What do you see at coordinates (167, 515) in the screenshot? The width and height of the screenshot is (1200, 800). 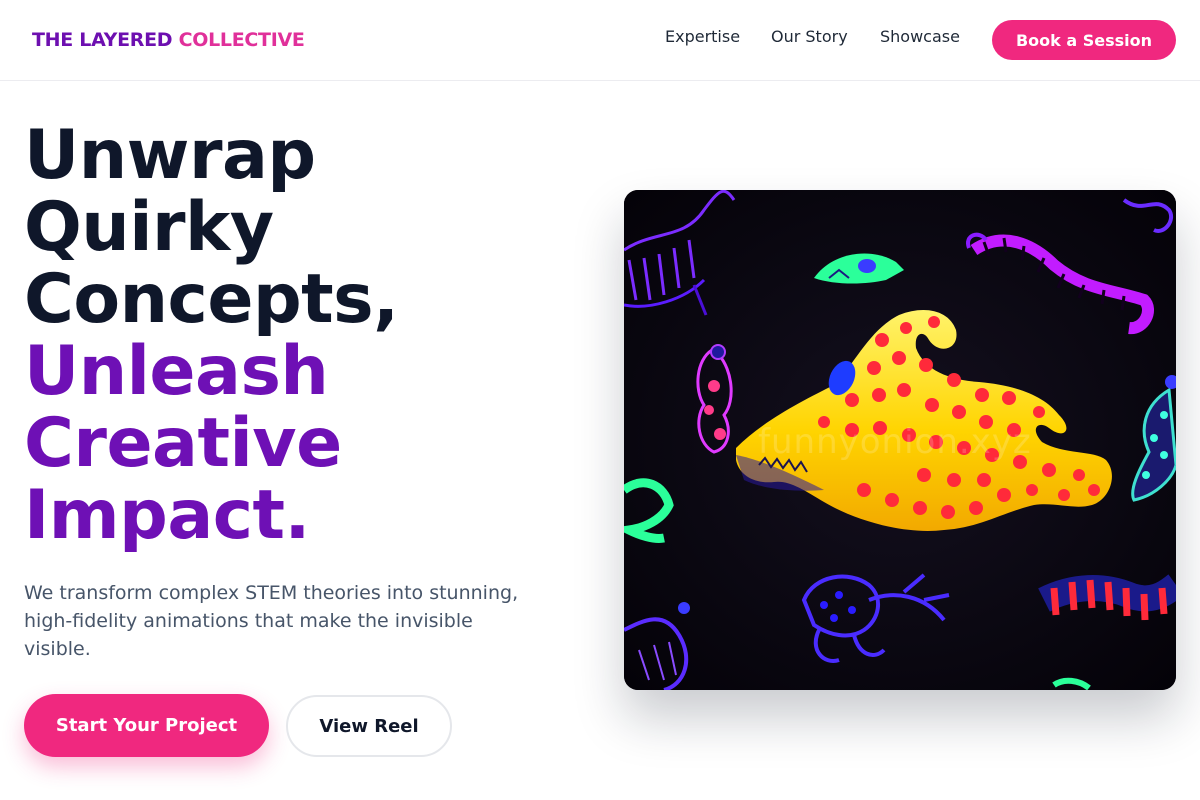 I see `headline-accent-line: Impact.` at bounding box center [167, 515].